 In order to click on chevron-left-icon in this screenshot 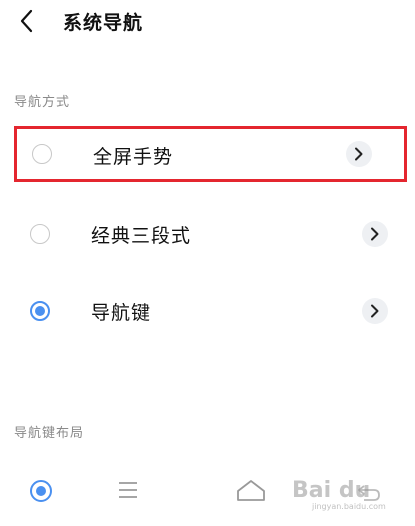, I will do `click(26, 21)`.